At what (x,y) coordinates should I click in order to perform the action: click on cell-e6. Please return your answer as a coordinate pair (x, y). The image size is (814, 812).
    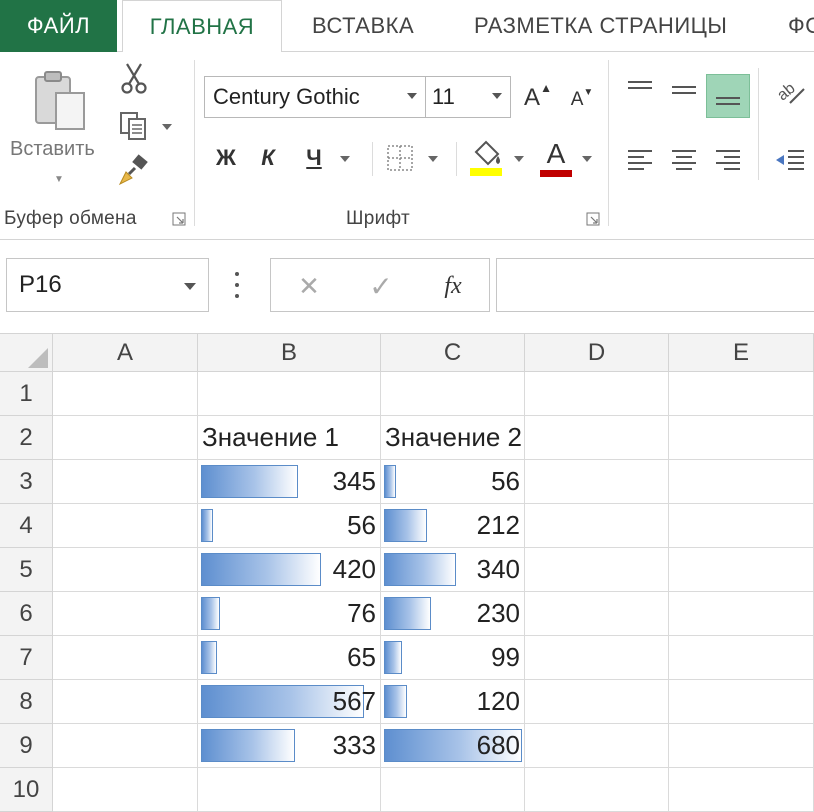
    Looking at the image, I should click on (741, 614).